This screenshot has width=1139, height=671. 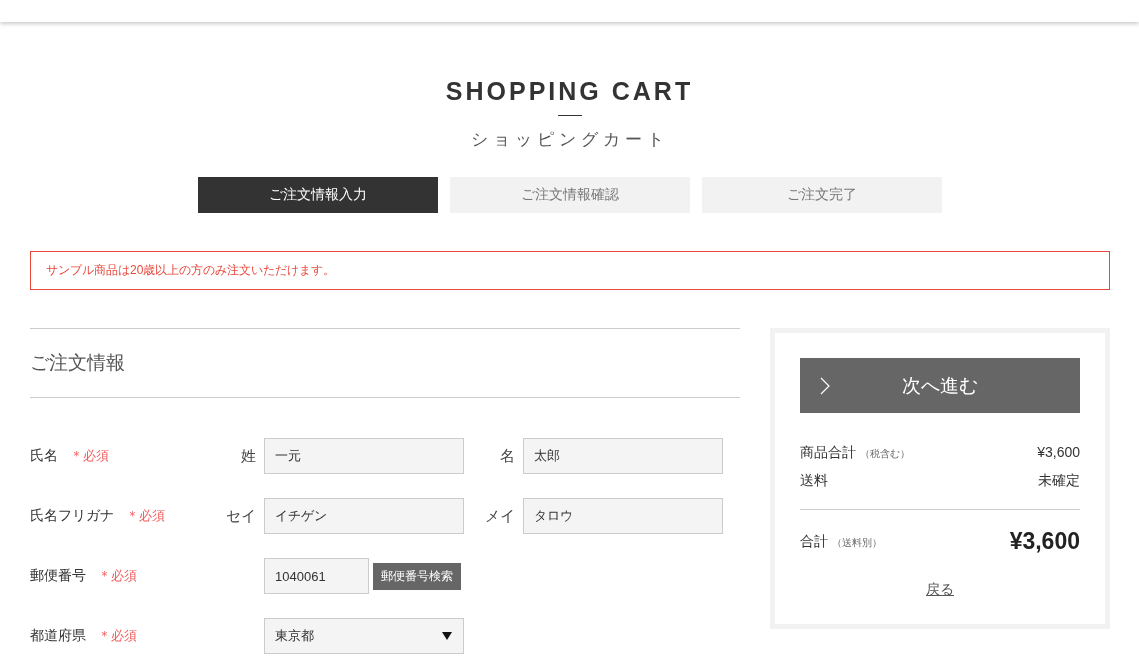 I want to click on field-label: 都道府県, so click(x=58, y=636).